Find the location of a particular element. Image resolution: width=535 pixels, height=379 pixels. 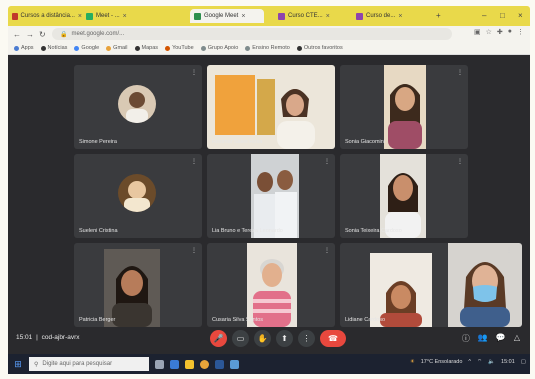

participant-name: Sonia Giacomini is located at coordinates (365, 142).